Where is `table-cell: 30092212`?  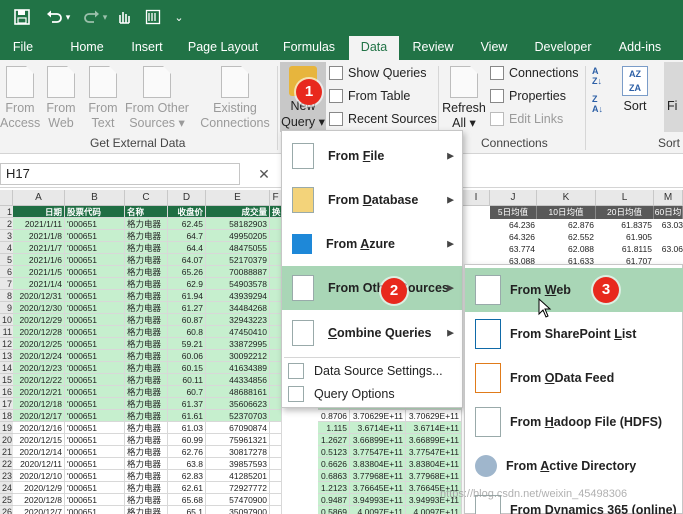
table-cell: 30092212 is located at coordinates (238, 356).